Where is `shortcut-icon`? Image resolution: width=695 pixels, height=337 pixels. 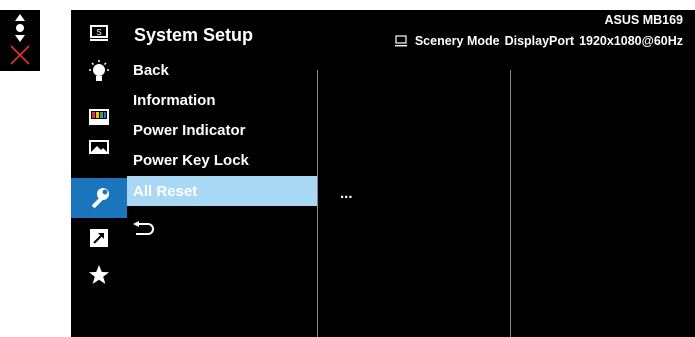 shortcut-icon is located at coordinates (99, 238).